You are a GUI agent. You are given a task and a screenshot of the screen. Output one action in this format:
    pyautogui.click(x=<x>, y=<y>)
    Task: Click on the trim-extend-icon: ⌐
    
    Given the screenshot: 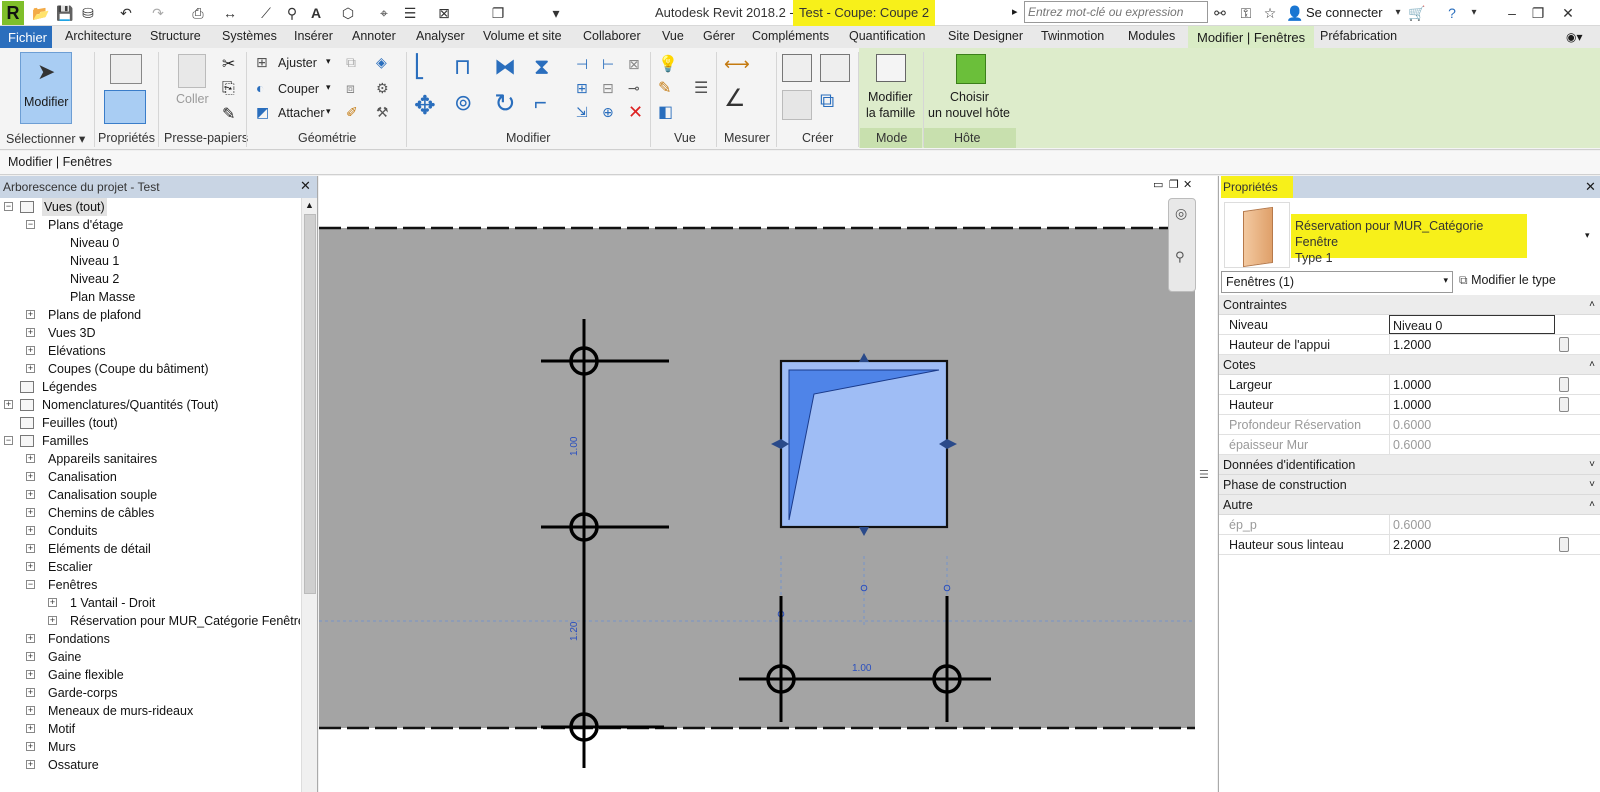 What is the action you would take?
    pyautogui.click(x=540, y=103)
    